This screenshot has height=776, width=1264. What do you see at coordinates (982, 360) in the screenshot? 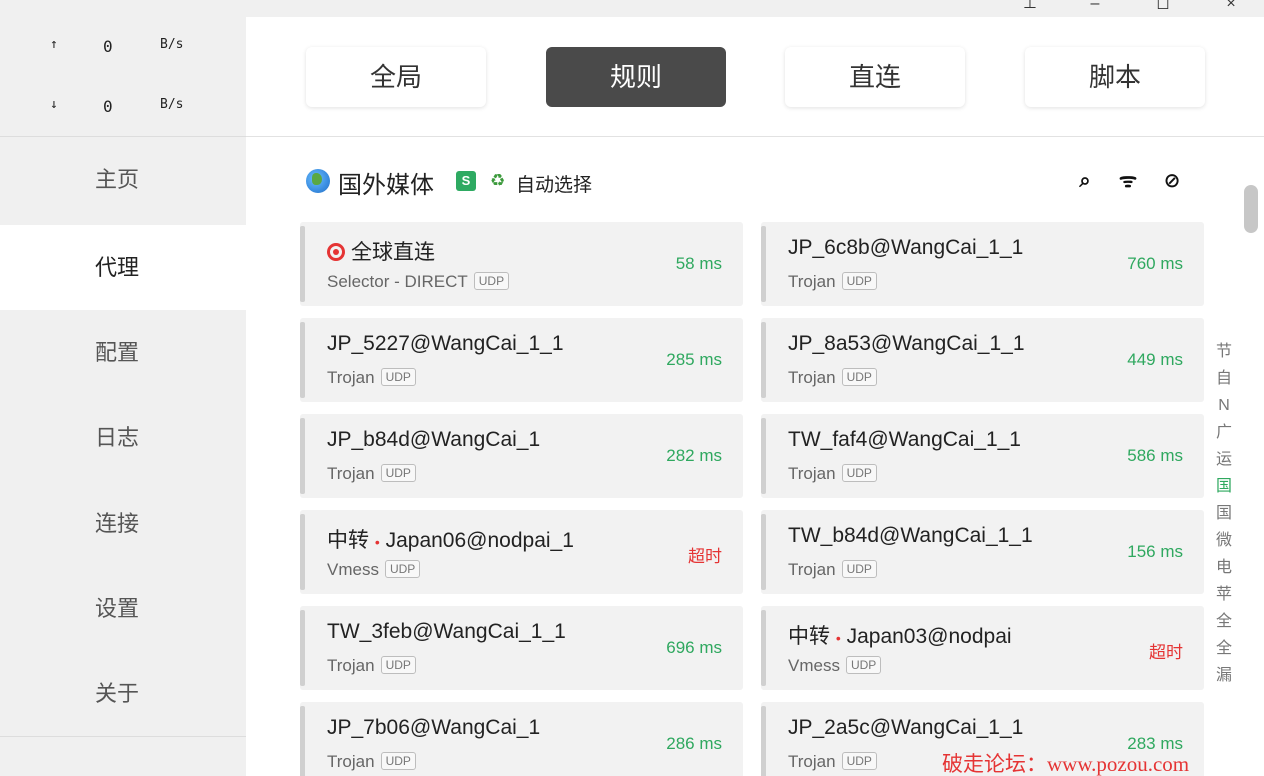
I see `proxy-card: JP_8a53@WangCai_1_1 Trojan UDP 449 ms` at bounding box center [982, 360].